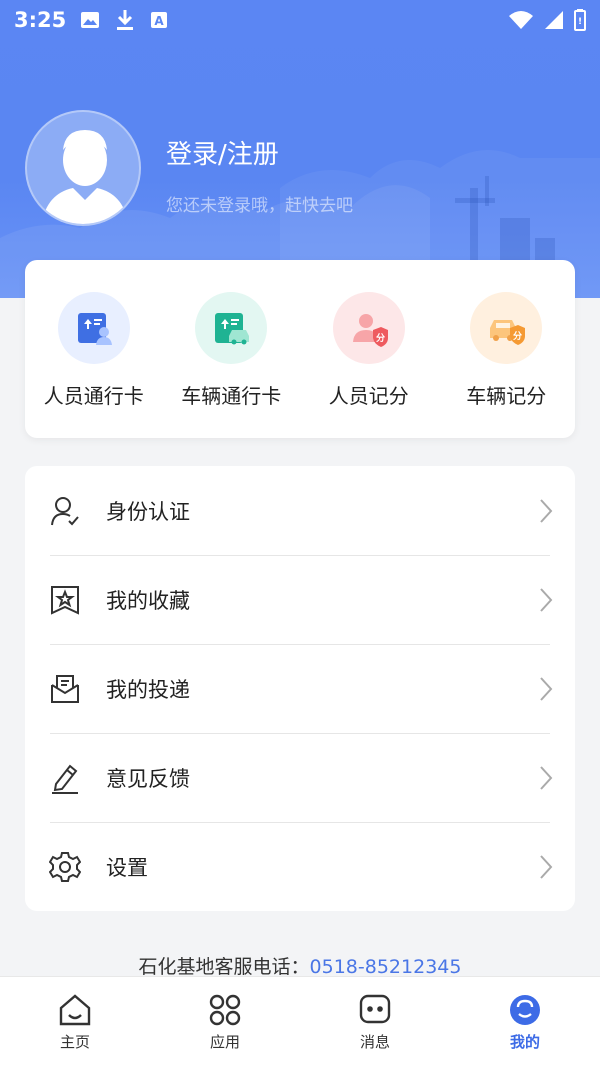 The height and width of the screenshot is (1066, 600). I want to click on login-hint-text: 您还未登录哦，赶快去吧, so click(259, 206).